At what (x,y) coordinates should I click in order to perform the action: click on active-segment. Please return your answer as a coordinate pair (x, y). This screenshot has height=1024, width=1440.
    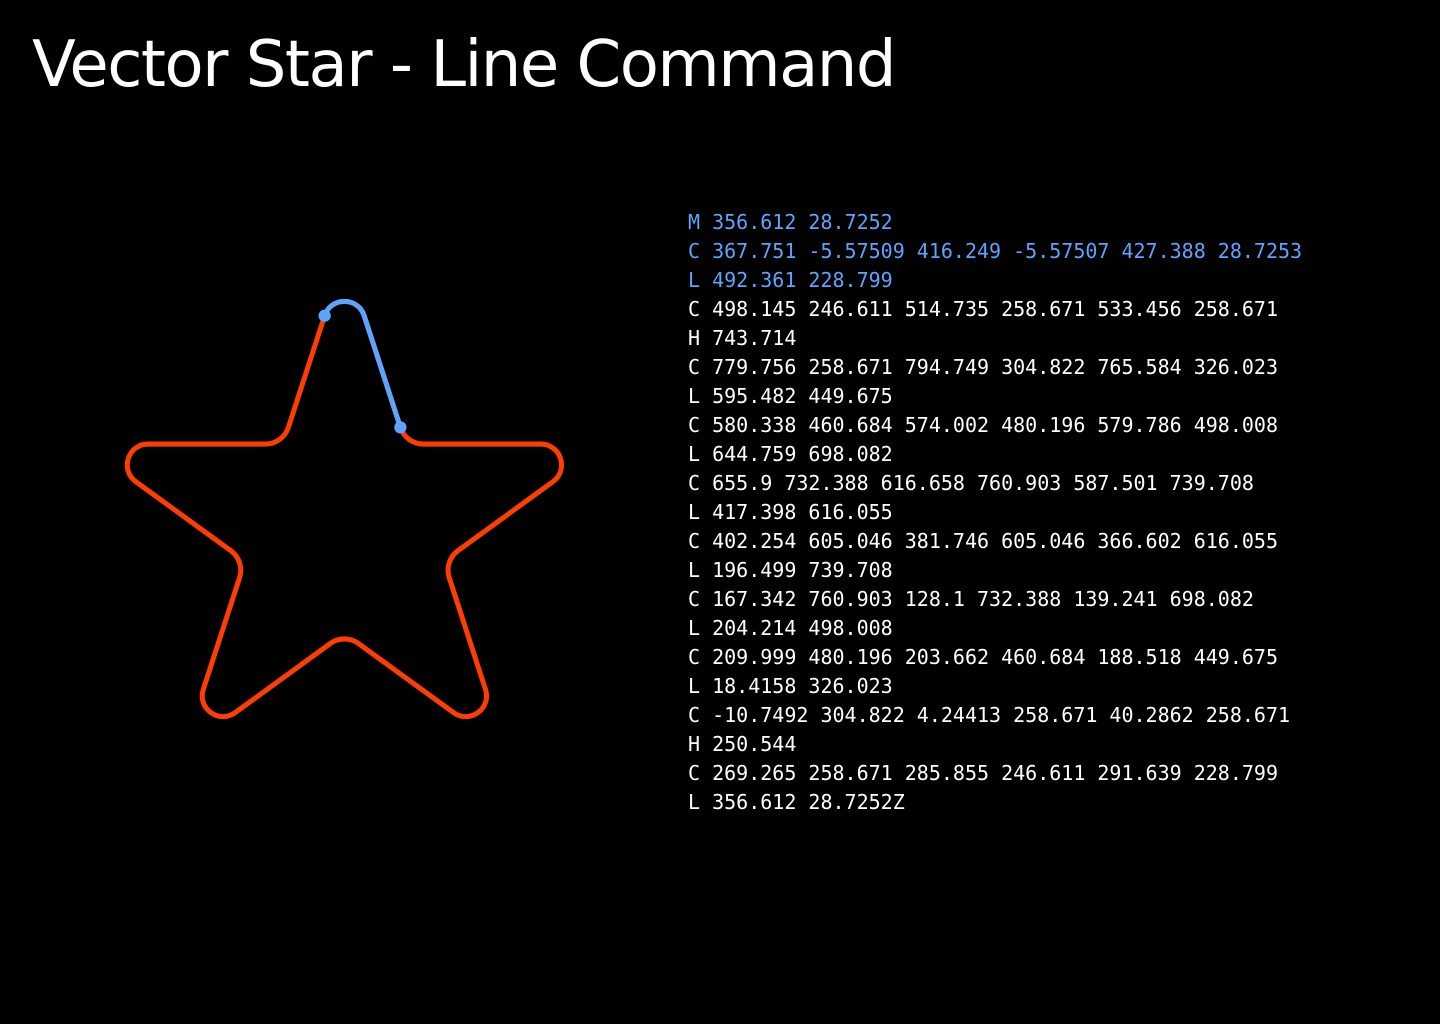
    Looking at the image, I should click on (362, 364).